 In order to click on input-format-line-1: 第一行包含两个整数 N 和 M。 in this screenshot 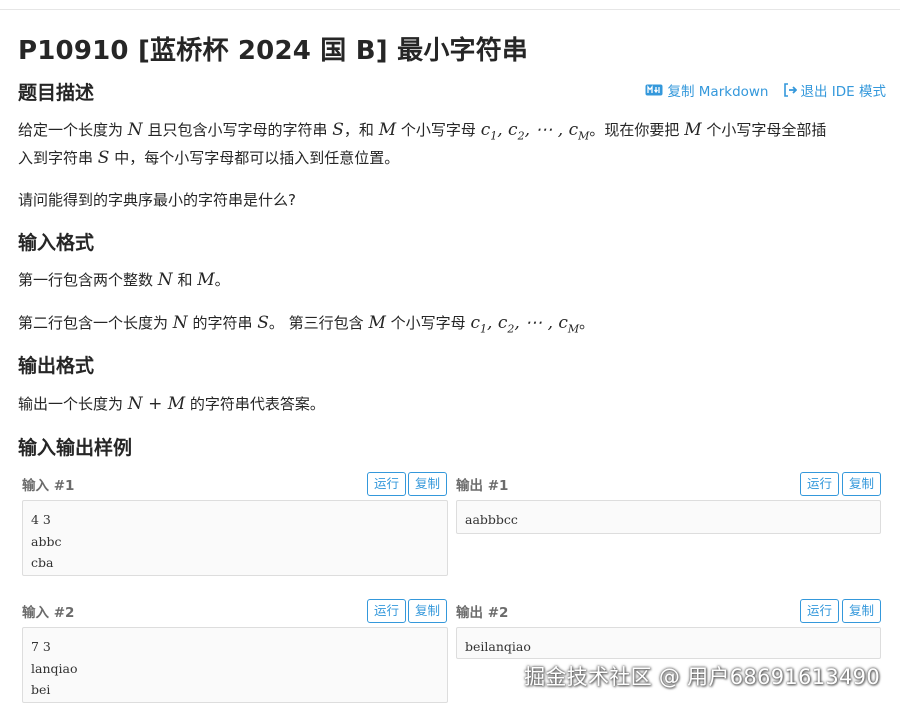, I will do `click(124, 280)`.